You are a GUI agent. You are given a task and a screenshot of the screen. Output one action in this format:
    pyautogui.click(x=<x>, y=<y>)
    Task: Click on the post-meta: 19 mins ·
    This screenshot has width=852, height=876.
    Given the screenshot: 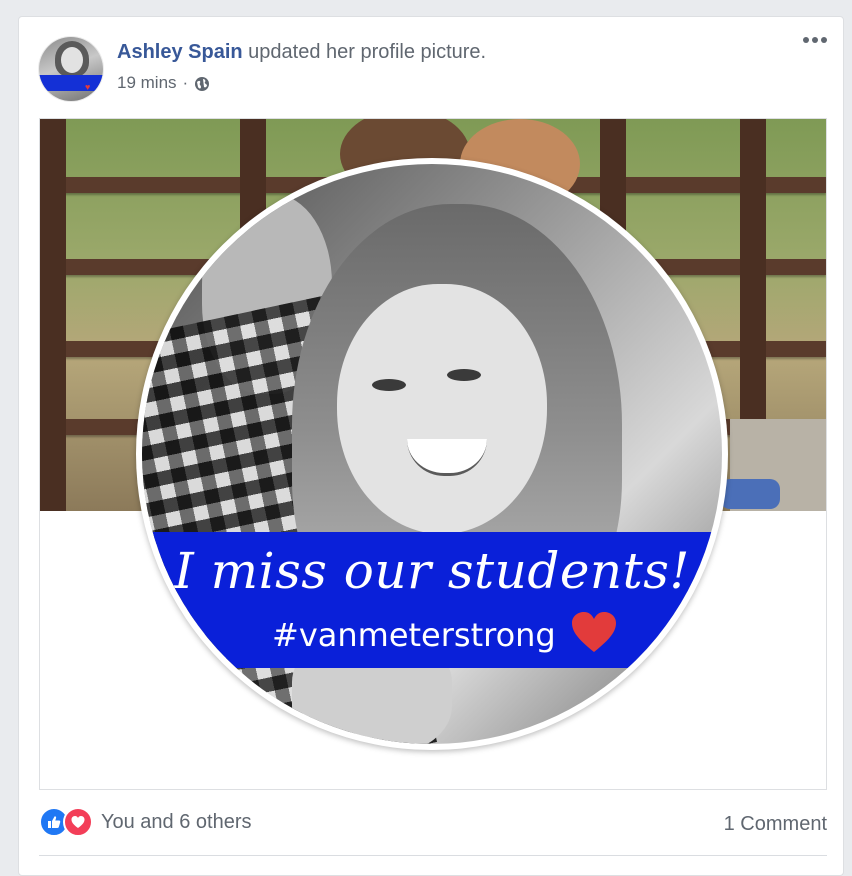 What is the action you would take?
    pyautogui.click(x=163, y=83)
    